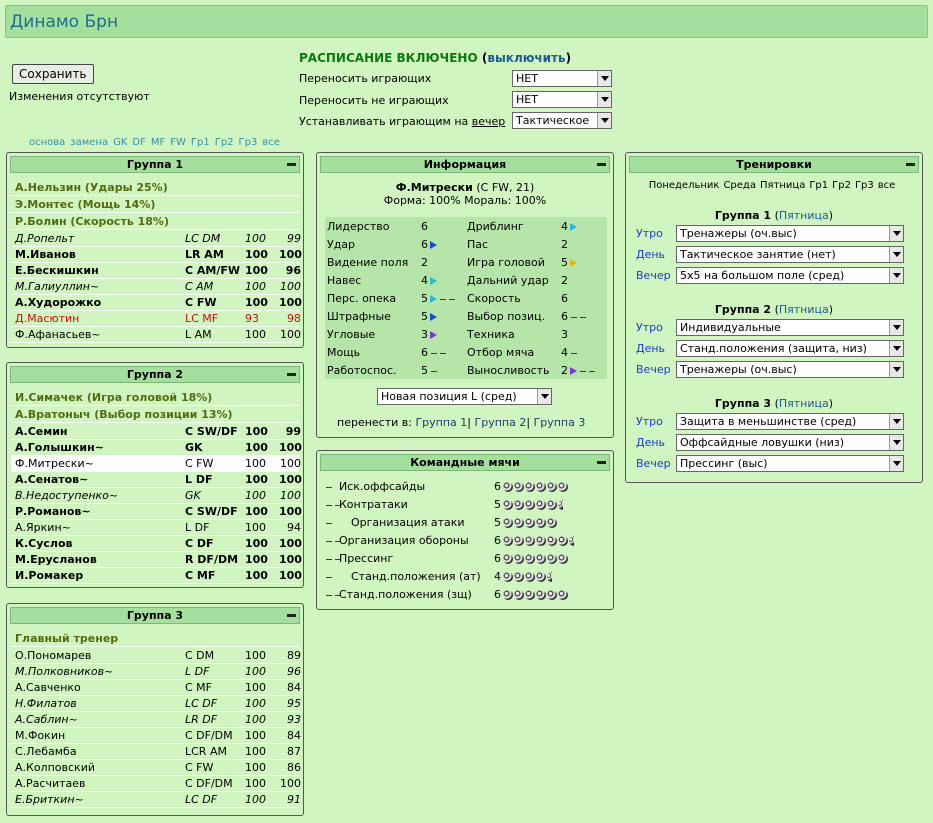 The width and height of the screenshot is (933, 823). I want to click on captain-line: А.Нельзин (Удары 25%), so click(155, 188).